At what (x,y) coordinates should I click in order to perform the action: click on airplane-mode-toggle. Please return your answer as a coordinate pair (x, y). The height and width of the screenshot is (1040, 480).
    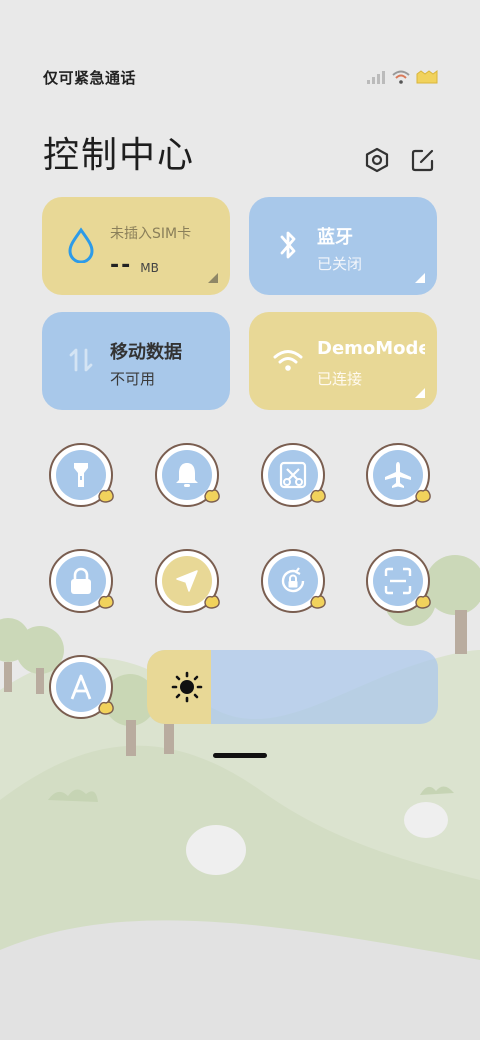
    Looking at the image, I should click on (398, 475).